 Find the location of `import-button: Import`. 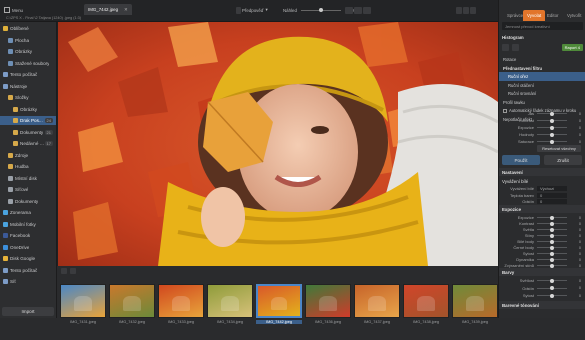

import-button: Import is located at coordinates (28, 311).